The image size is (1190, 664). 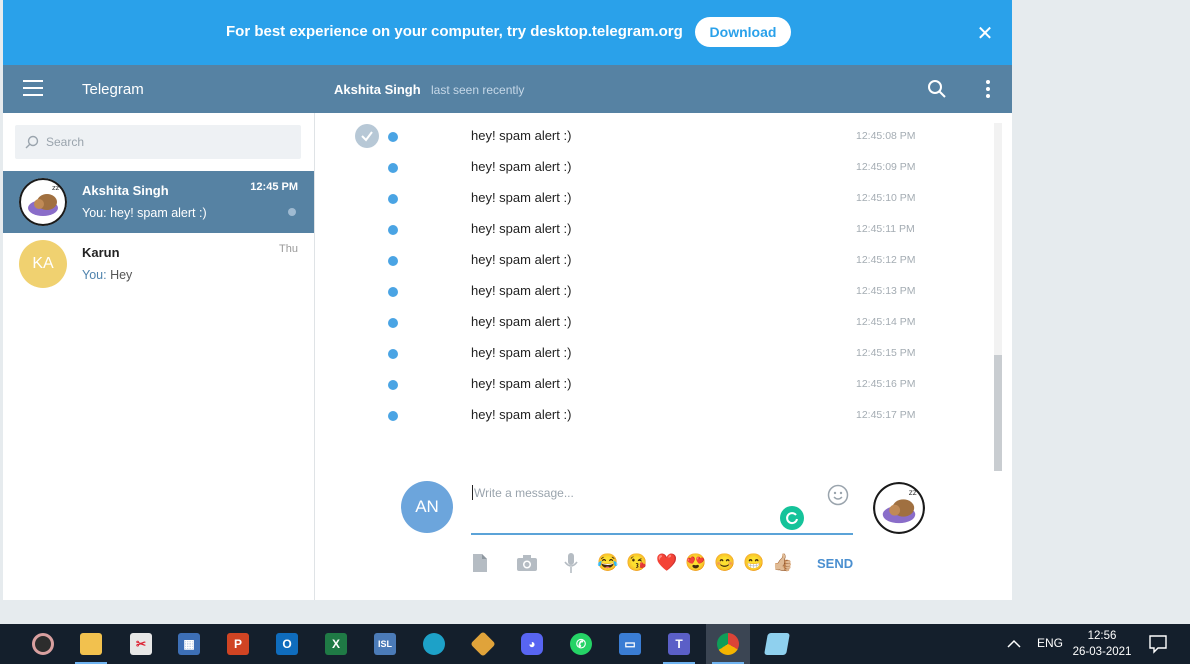 What do you see at coordinates (43, 644) in the screenshot?
I see `groove-music-icon` at bounding box center [43, 644].